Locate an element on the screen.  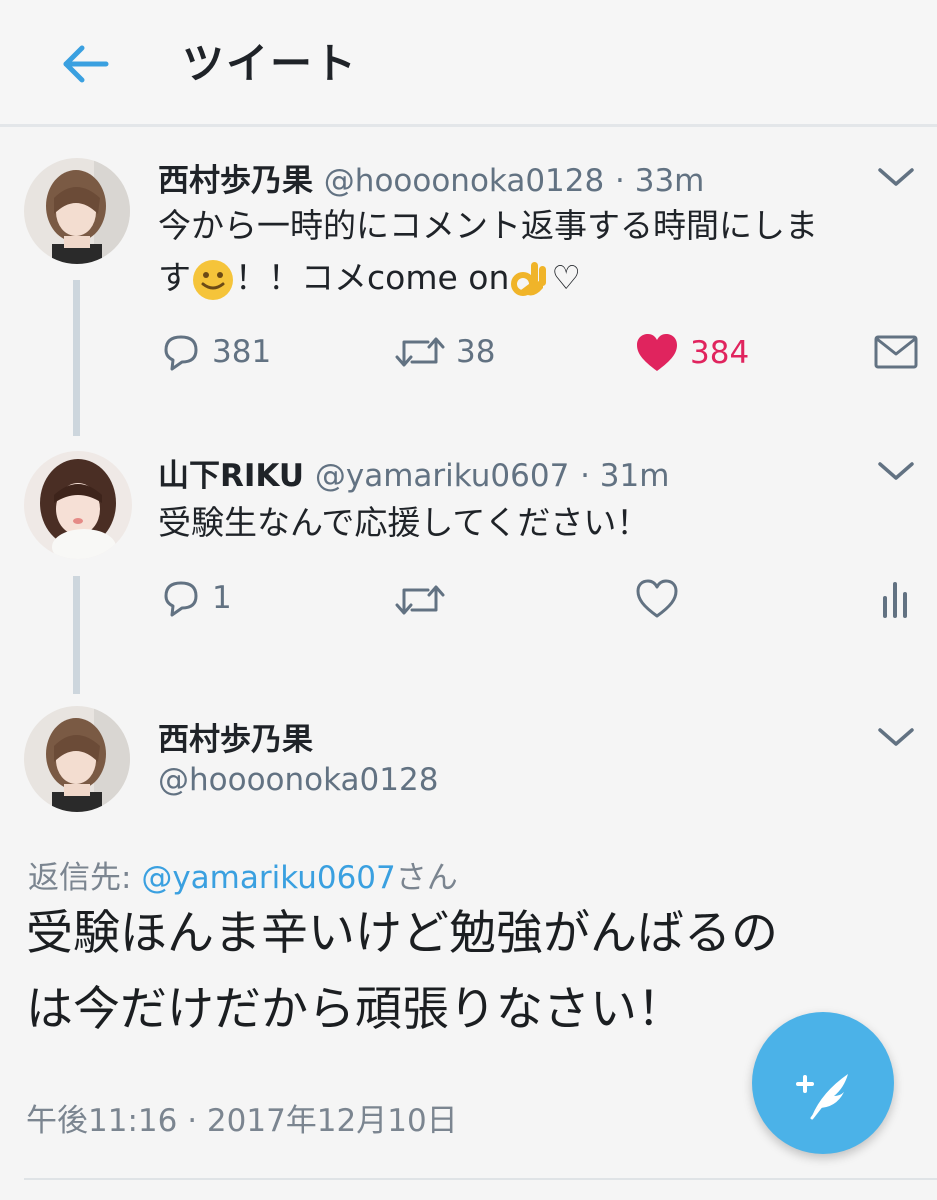
direct-message-button is located at coordinates (896, 352).